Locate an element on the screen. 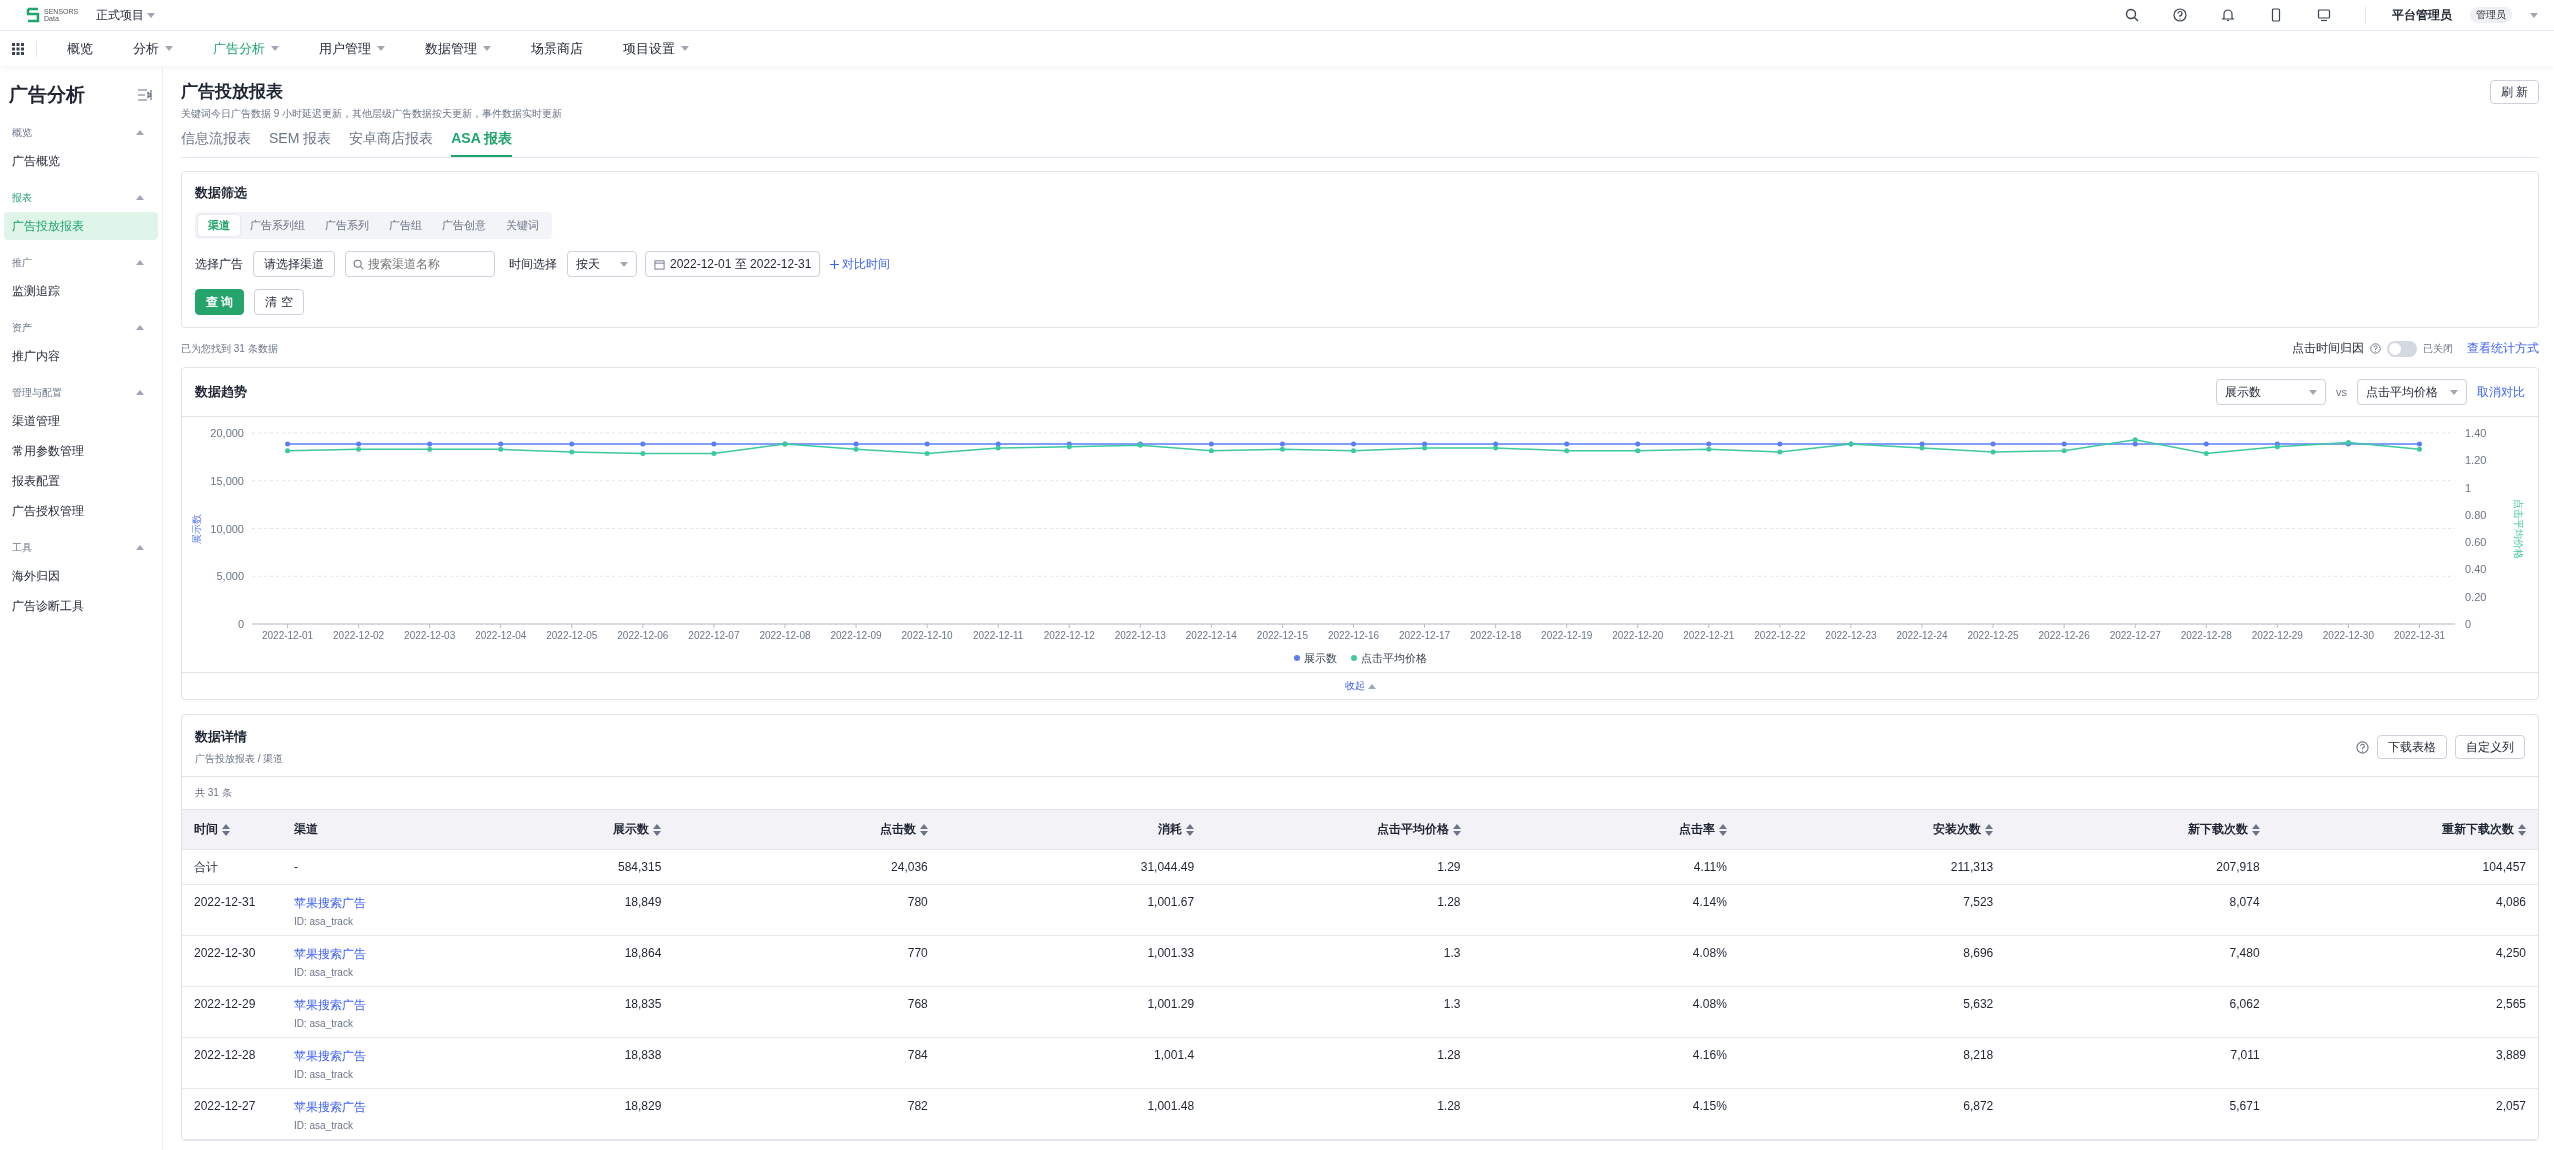 The image size is (2554, 1150). bell-icon is located at coordinates (2228, 15).